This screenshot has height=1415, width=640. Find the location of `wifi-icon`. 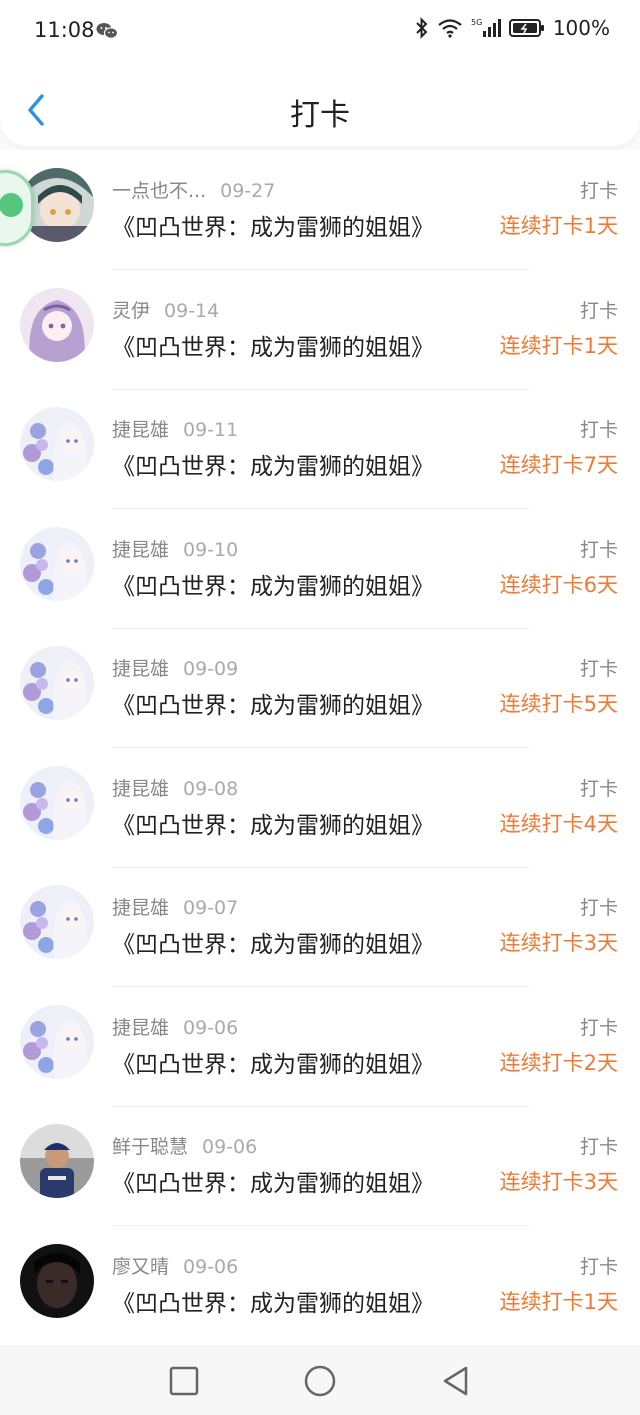

wifi-icon is located at coordinates (450, 28).